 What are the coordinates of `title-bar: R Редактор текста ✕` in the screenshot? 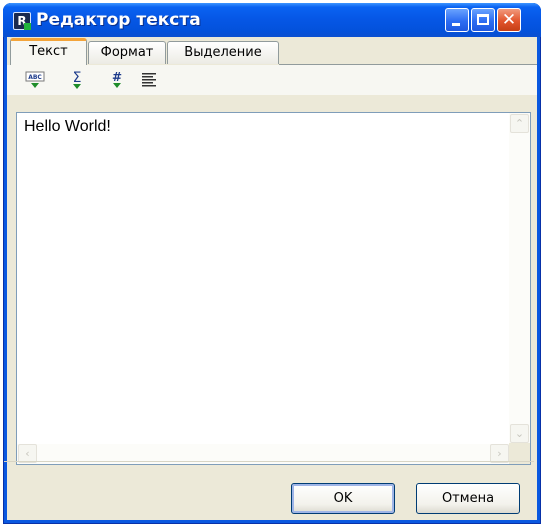 It's located at (272, 20).